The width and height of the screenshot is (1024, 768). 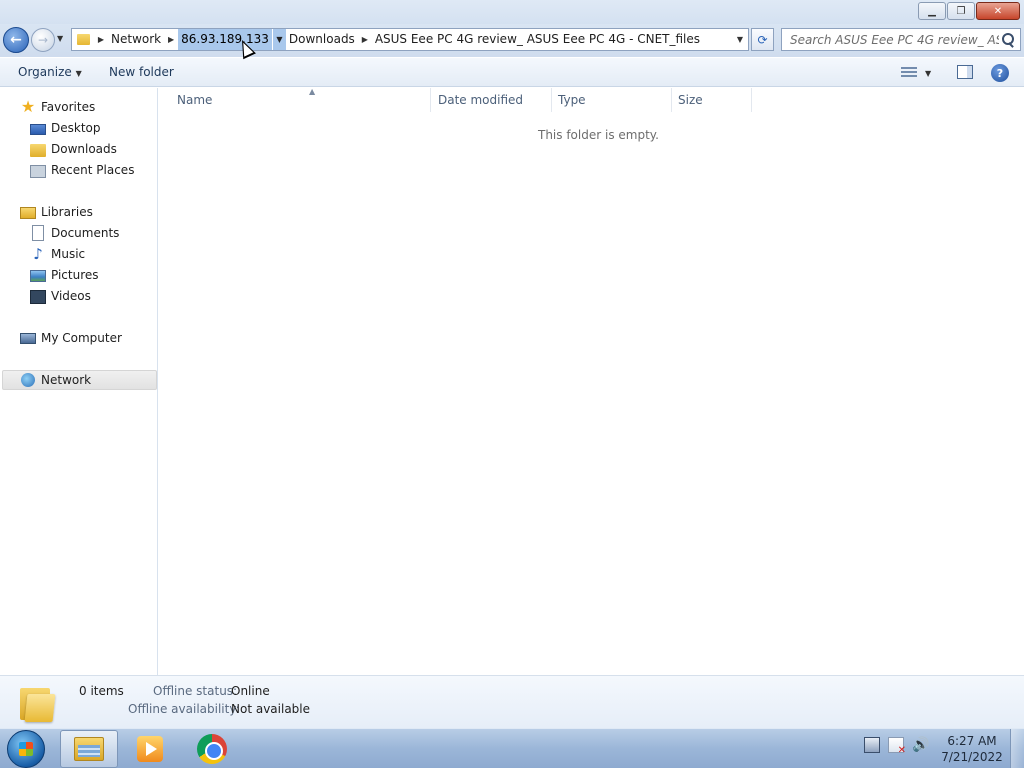 I want to click on sidebar-item-label: Videos, so click(x=71, y=296).